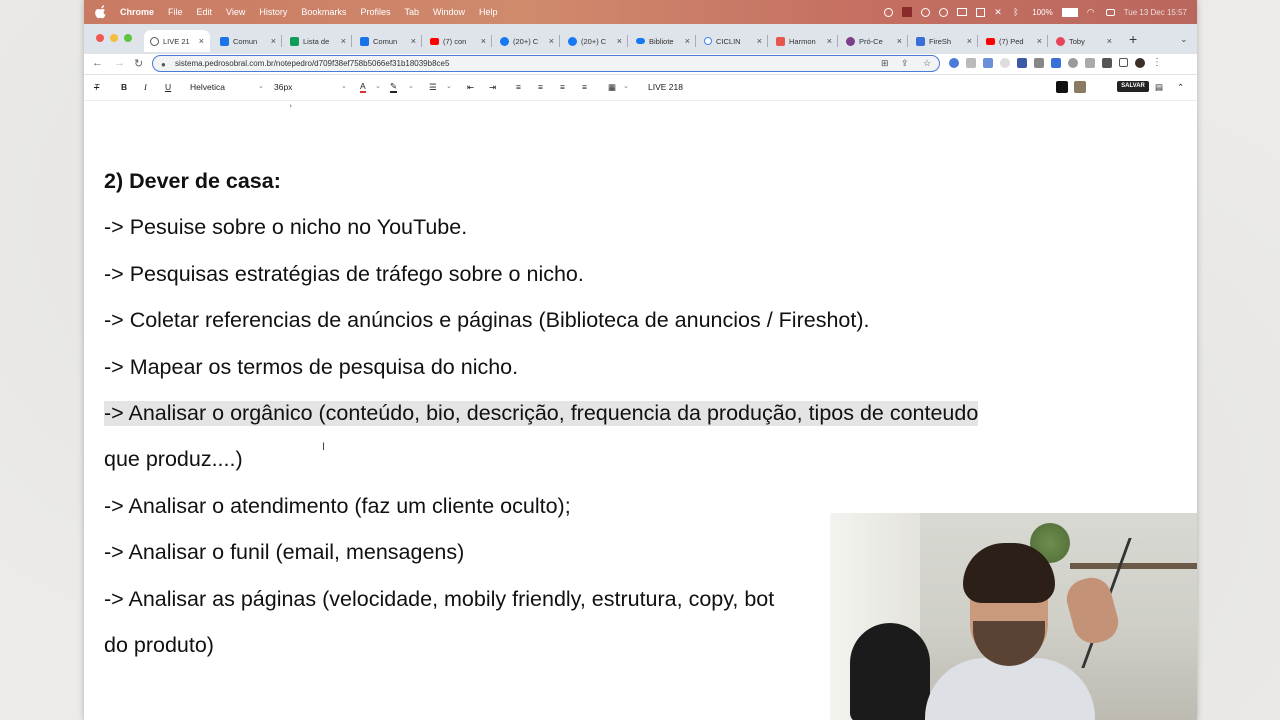 This screenshot has width=1280, height=720. I want to click on profile-avatar, so click(1140, 63).